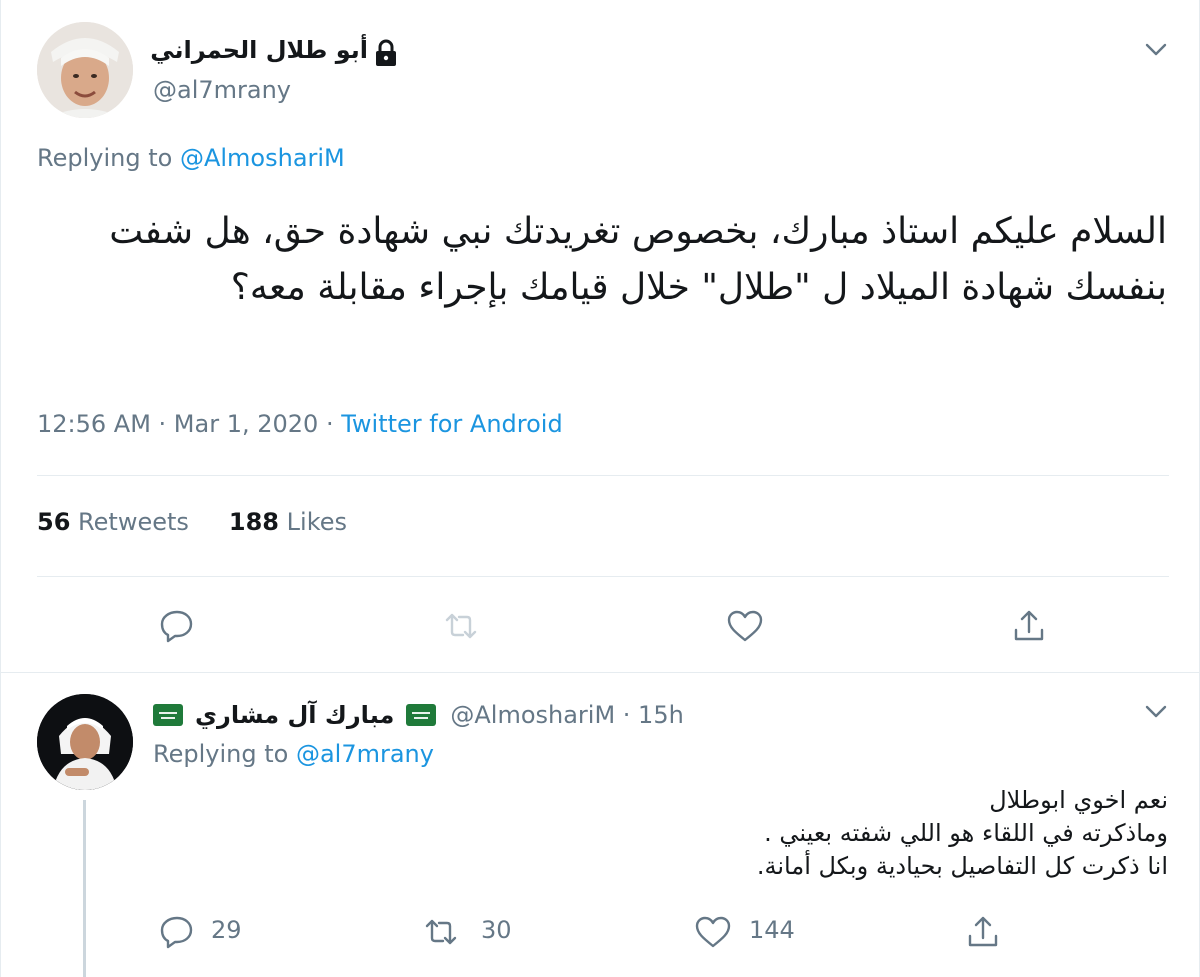 The width and height of the screenshot is (1200, 977). I want to click on likes-label: Likes, so click(317, 522).